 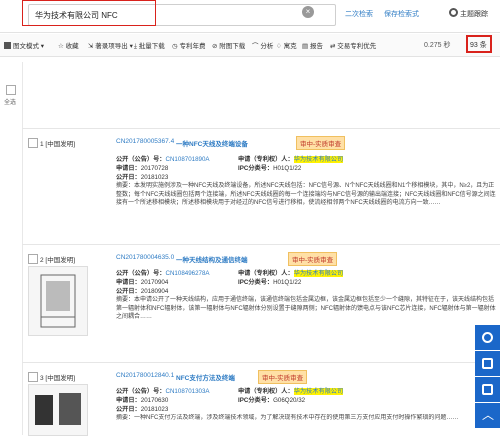 I want to click on record-index: 3 [中国发明], so click(x=58, y=378).